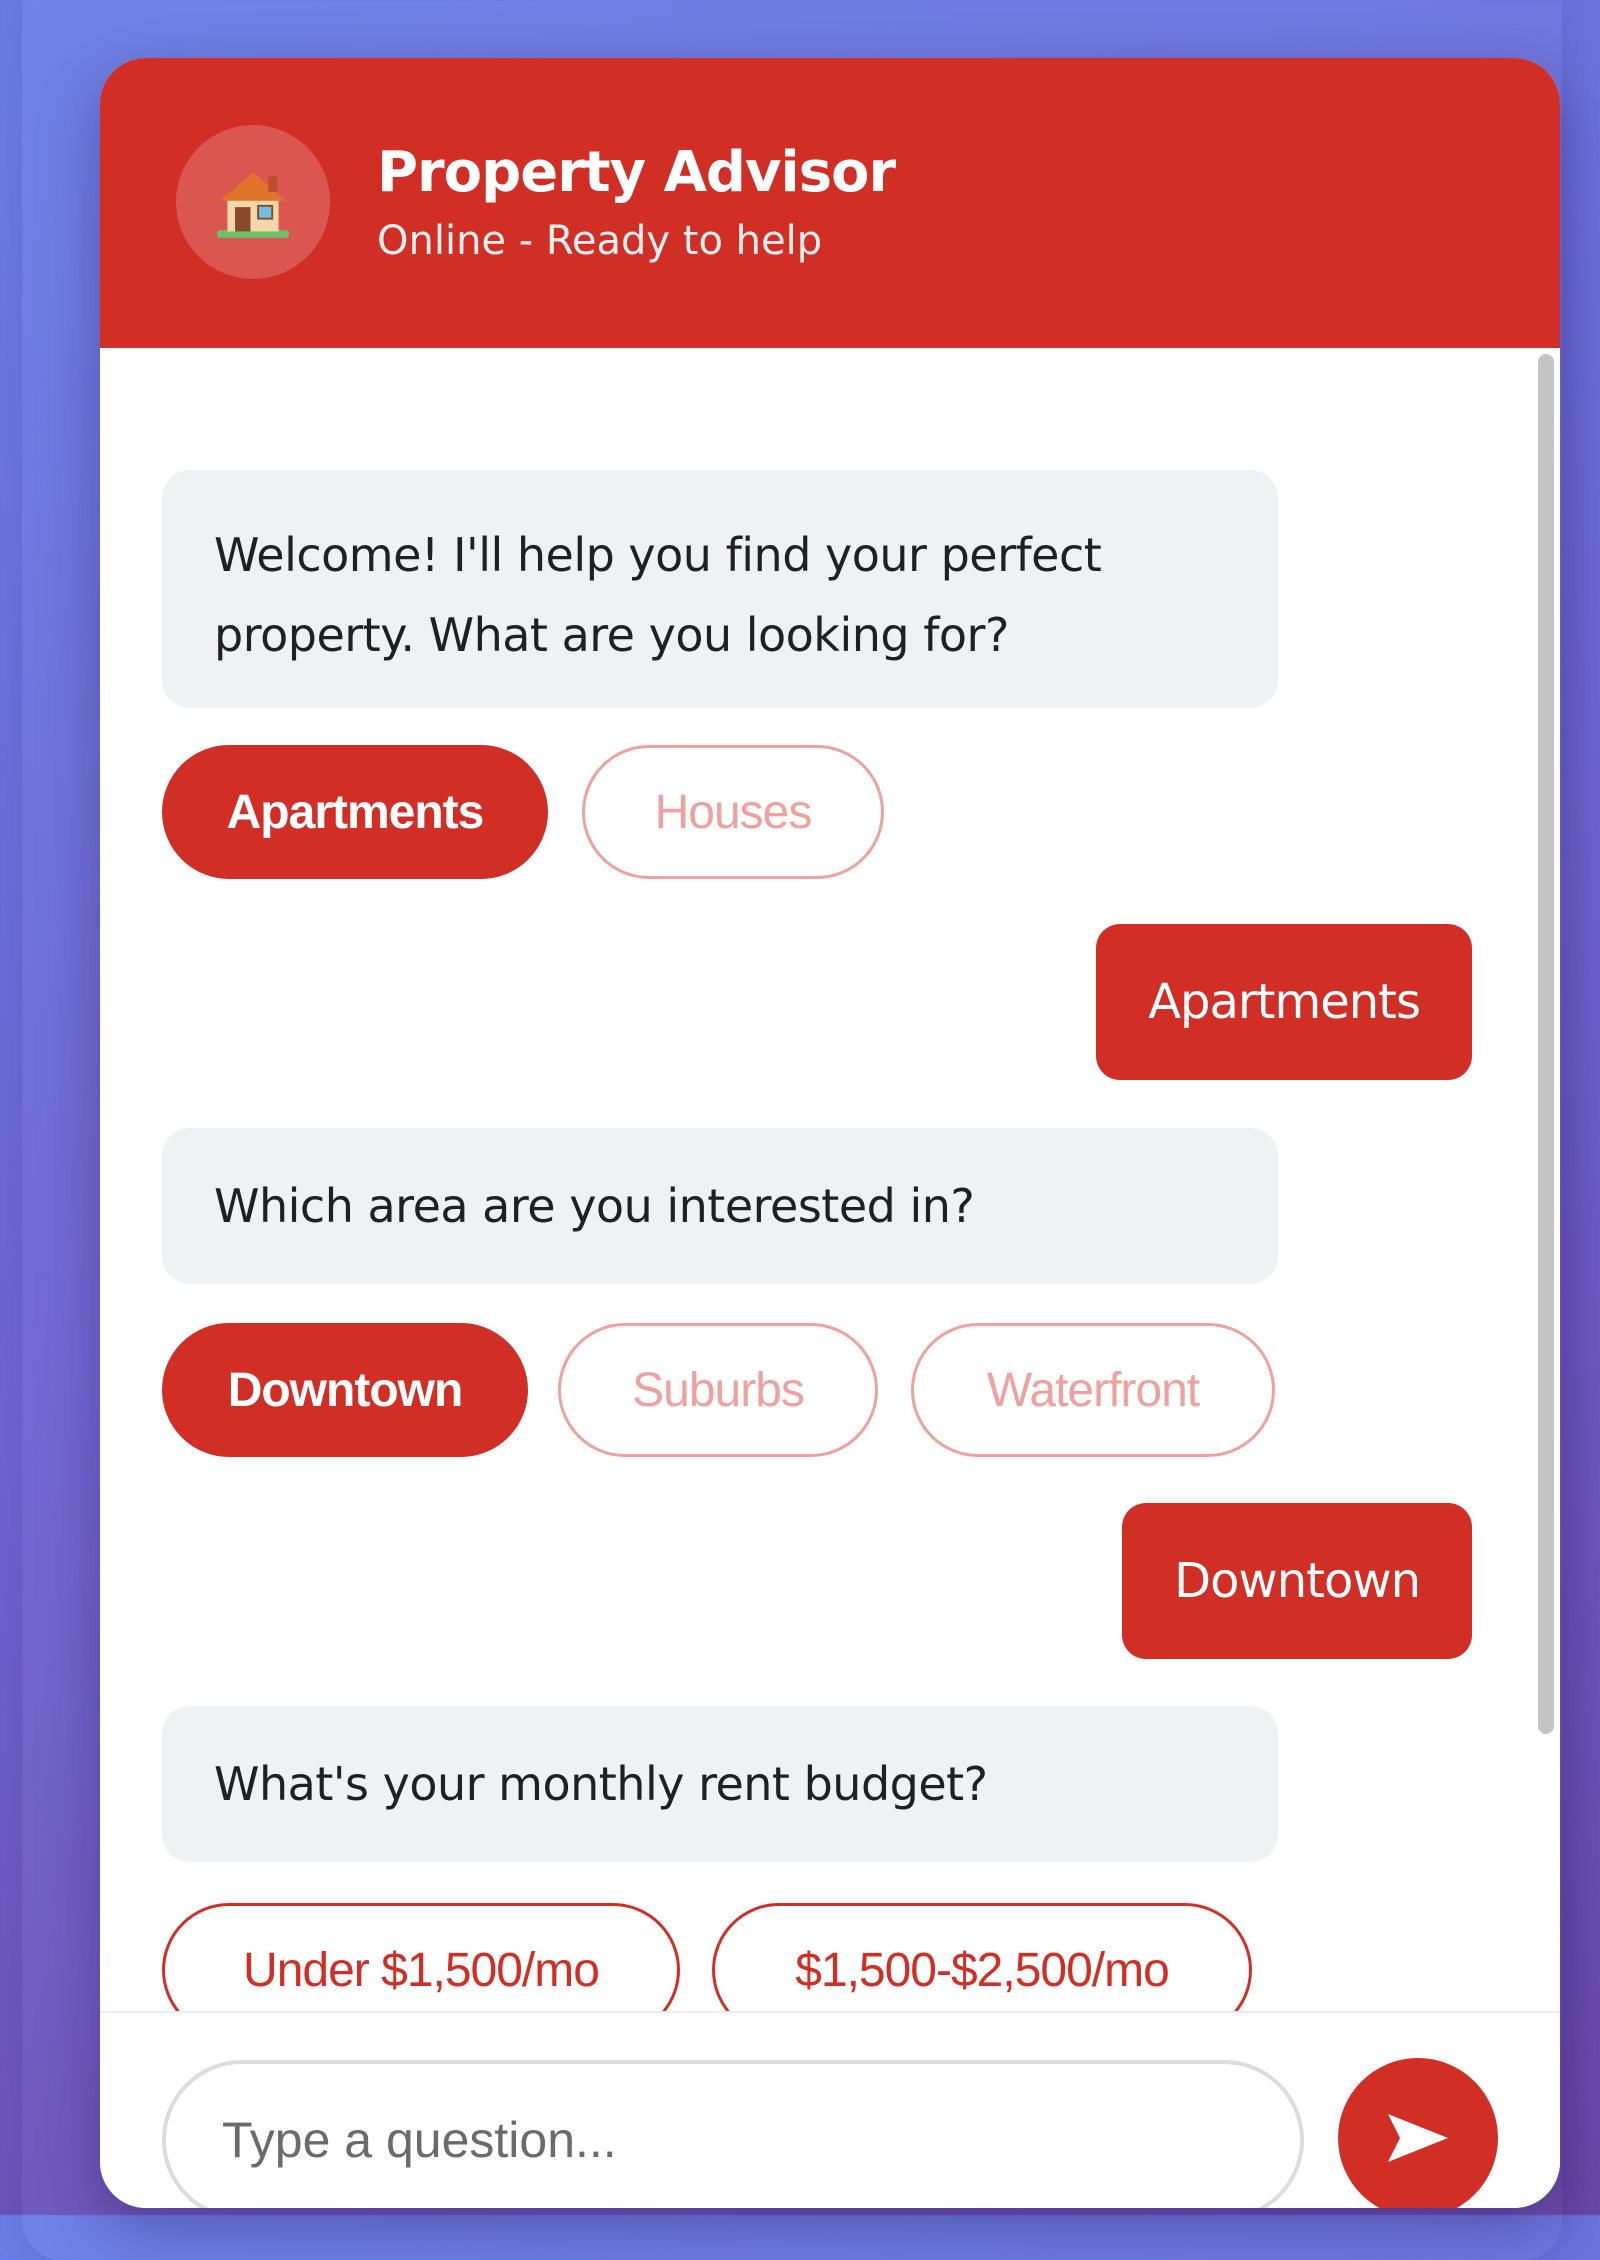  Describe the element at coordinates (720, 1784) in the screenshot. I see `bot-message: What's your monthly rent budget?` at that location.